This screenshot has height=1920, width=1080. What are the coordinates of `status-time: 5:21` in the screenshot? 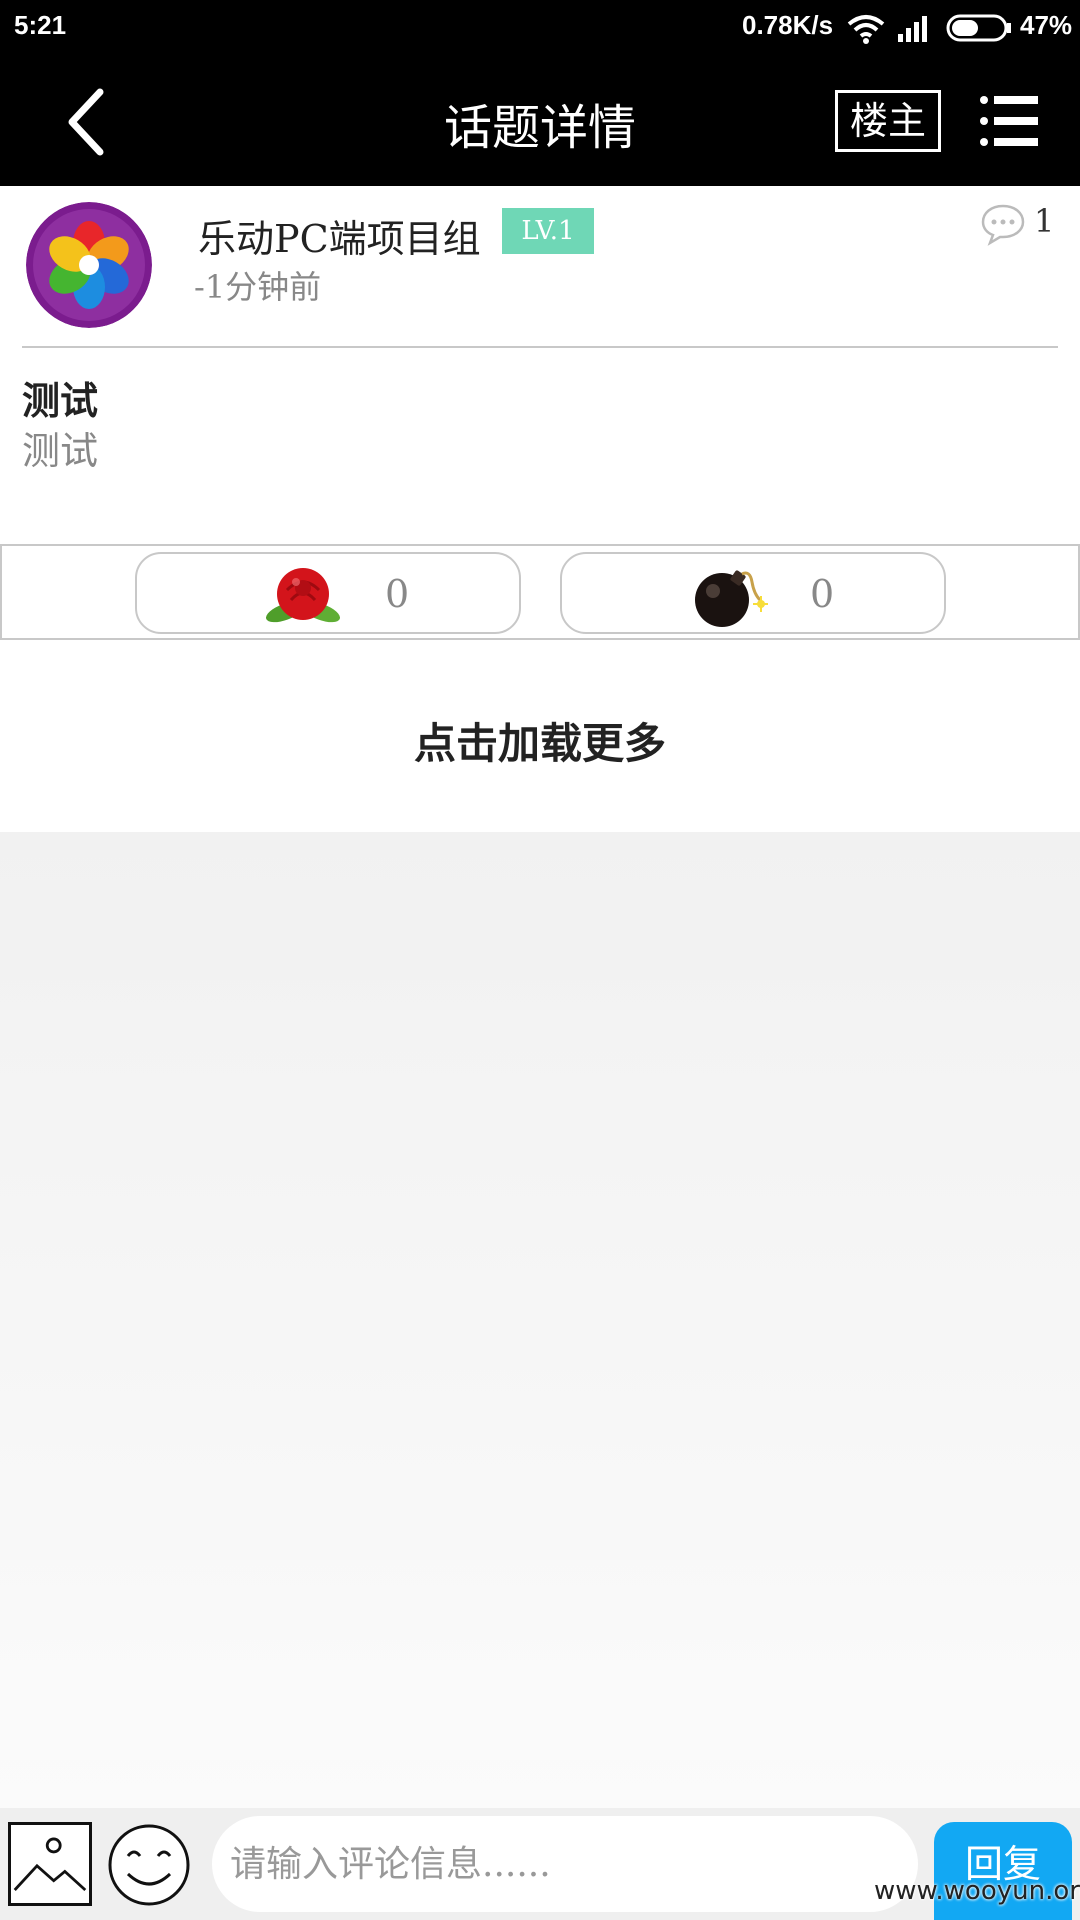 It's located at (40, 25).